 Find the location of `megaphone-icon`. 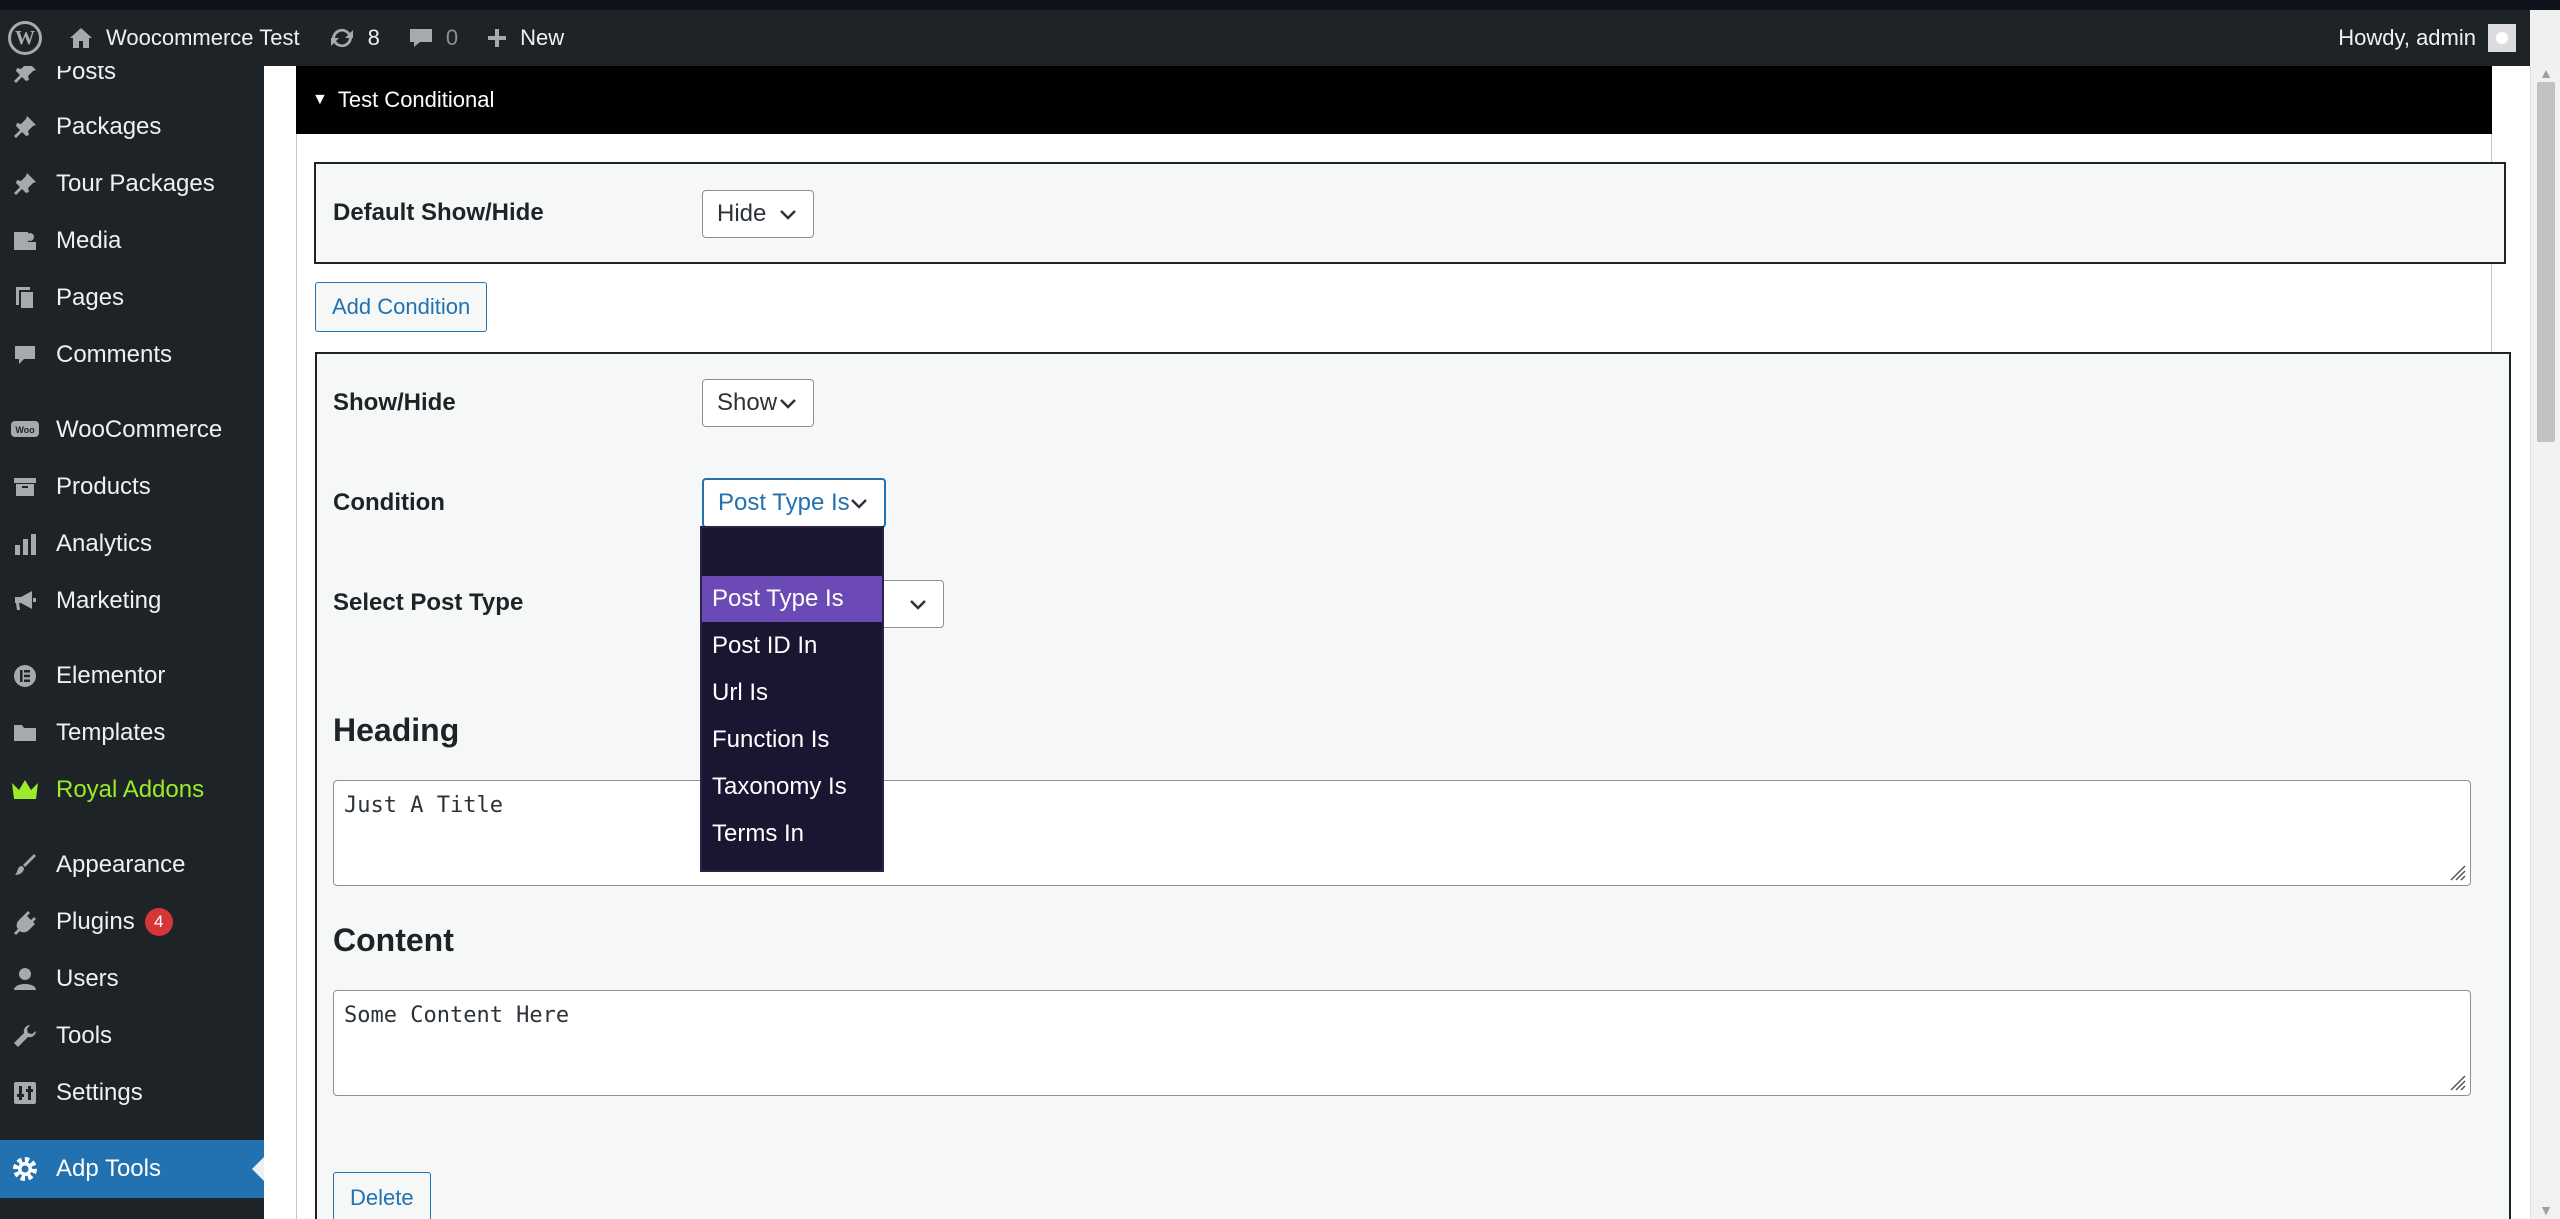

megaphone-icon is located at coordinates (25, 601).